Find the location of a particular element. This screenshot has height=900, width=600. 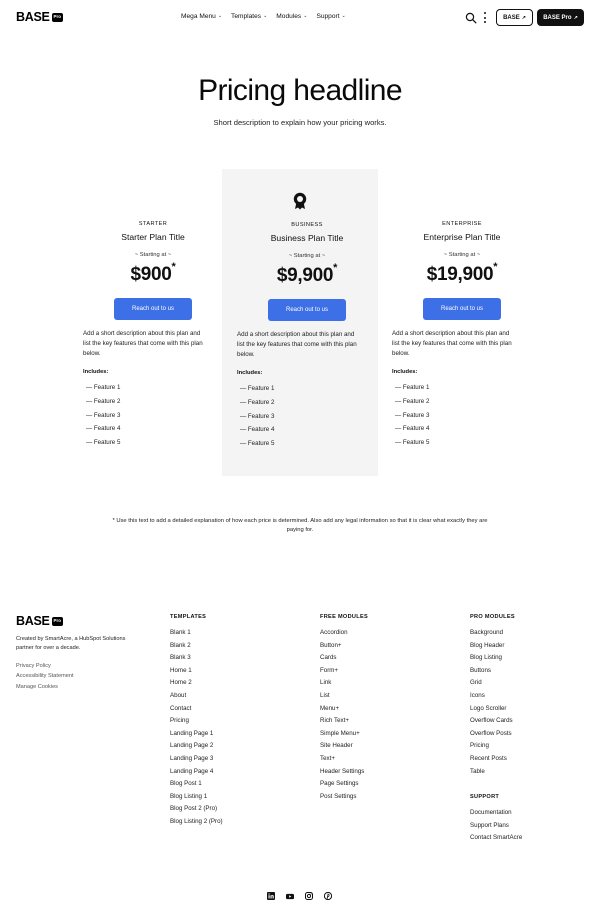

plan-feature: — Feature 1 is located at coordinates (257, 388).